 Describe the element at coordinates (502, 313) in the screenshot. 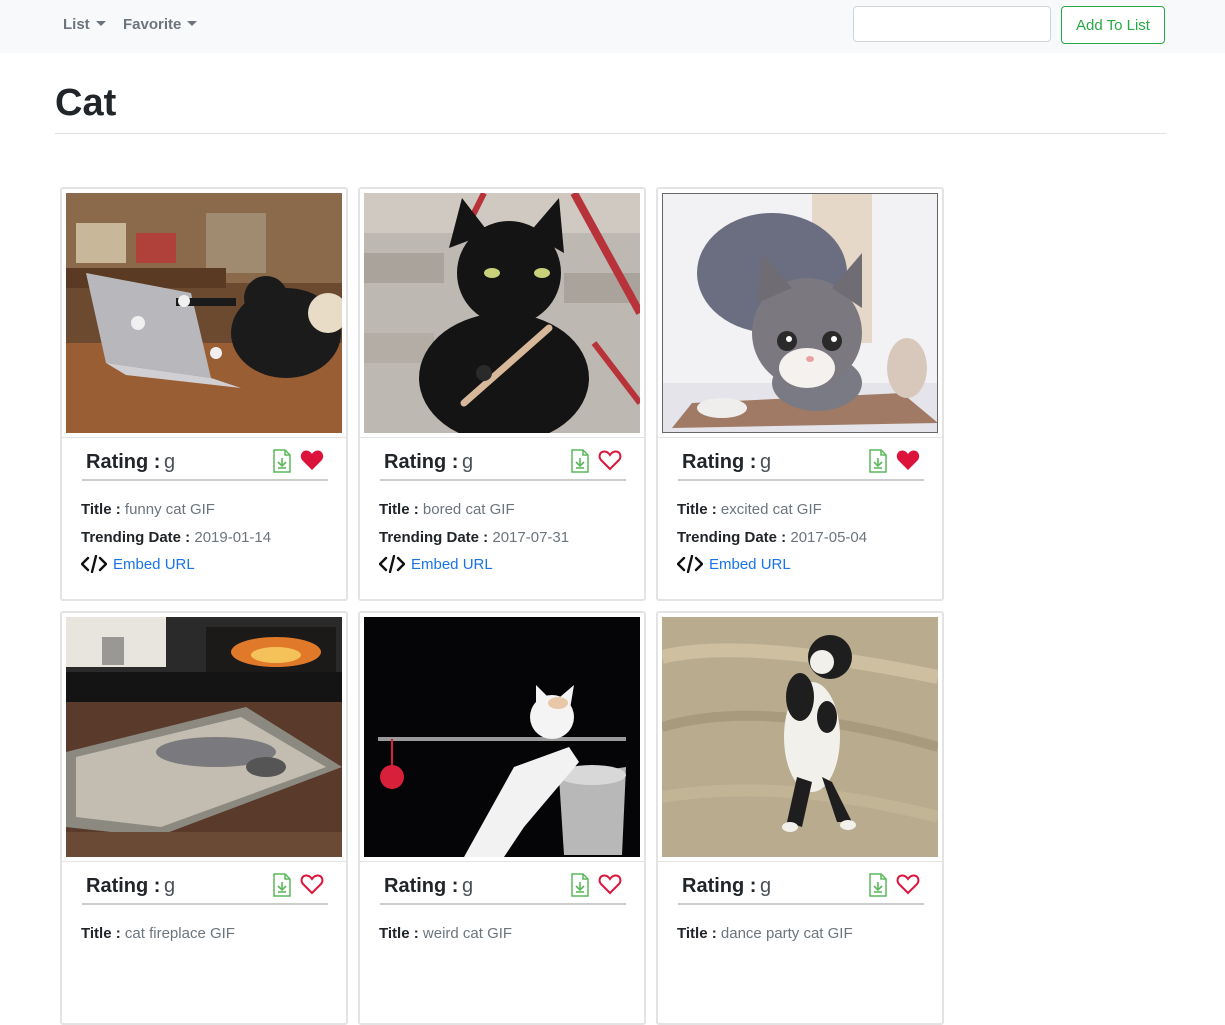

I see `gif-image-nail-file-cat` at that location.